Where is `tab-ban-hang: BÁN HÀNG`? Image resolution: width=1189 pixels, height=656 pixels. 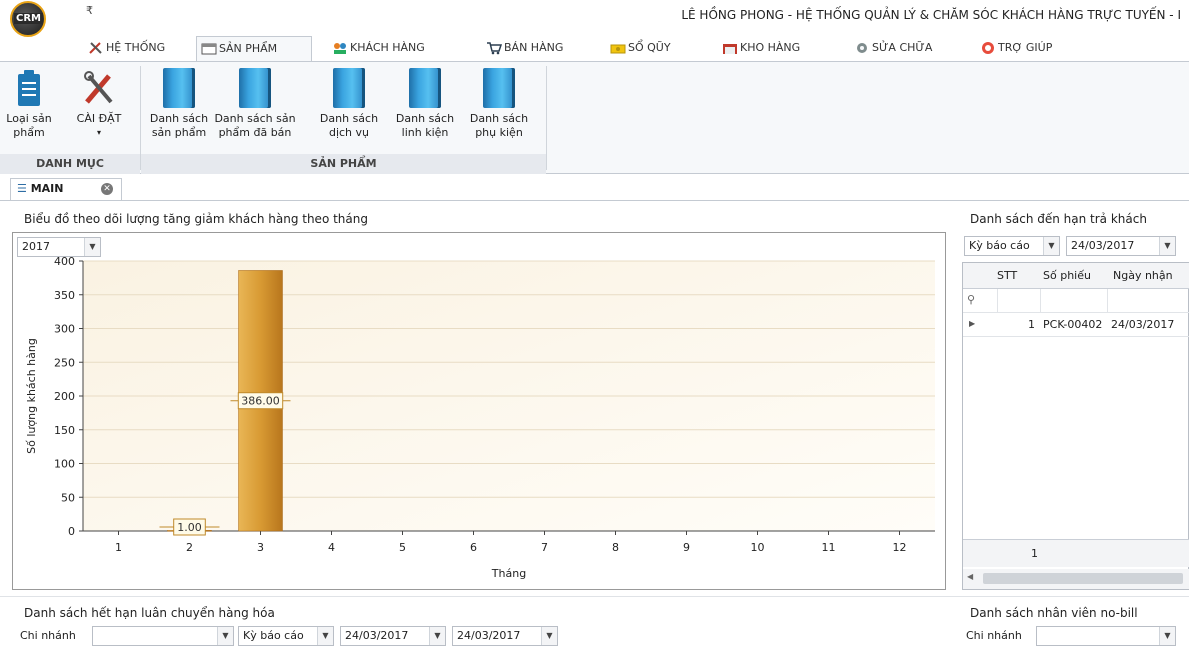
tab-ban-hang: BÁN HÀNG is located at coordinates (524, 49).